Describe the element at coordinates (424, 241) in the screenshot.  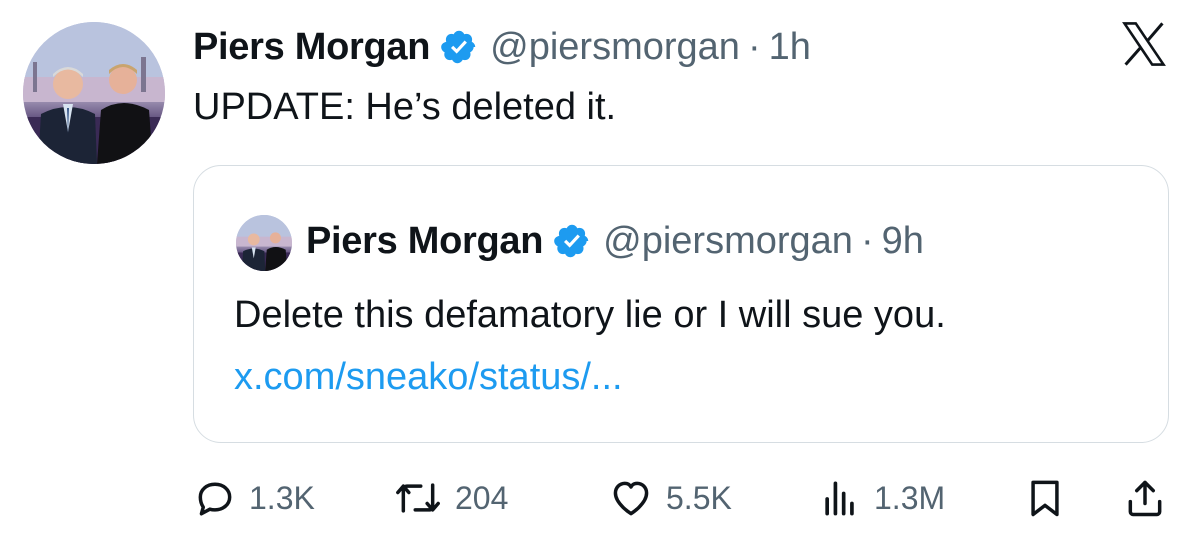
I see `quoted-author-name: Piers Morgan` at that location.